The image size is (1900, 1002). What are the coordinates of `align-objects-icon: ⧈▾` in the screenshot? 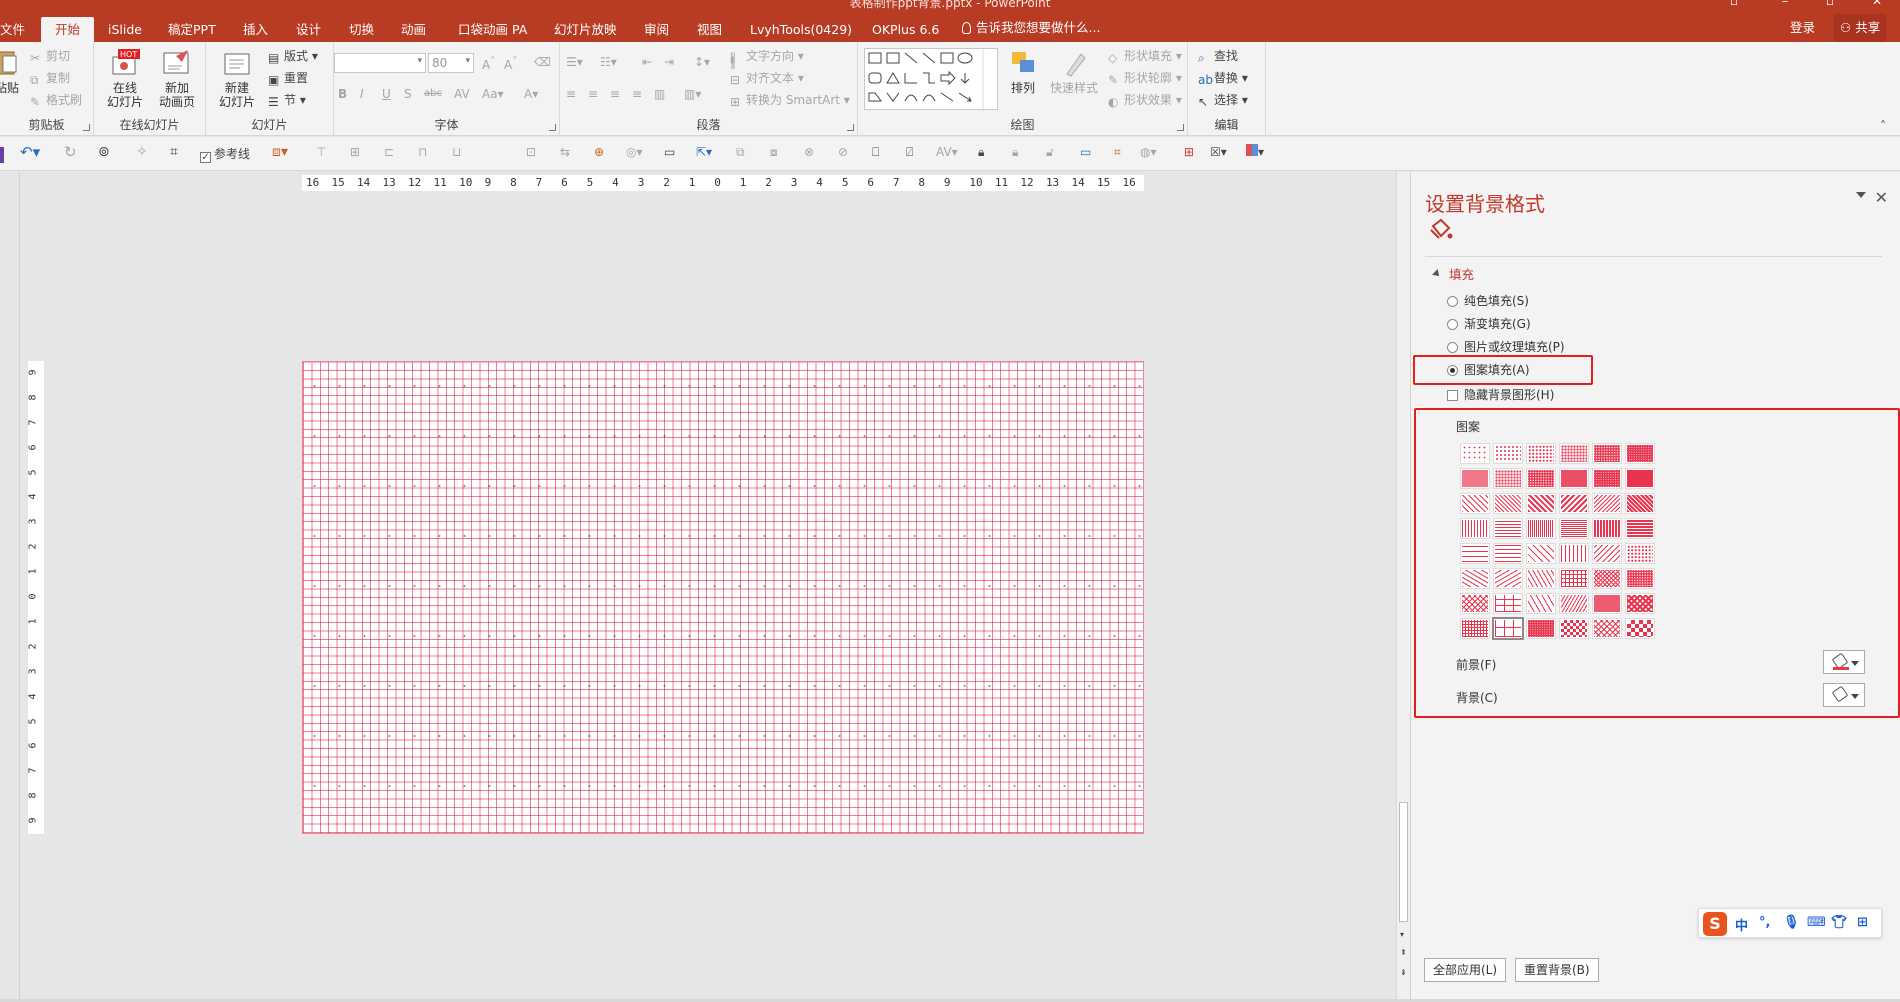 It's located at (280, 152).